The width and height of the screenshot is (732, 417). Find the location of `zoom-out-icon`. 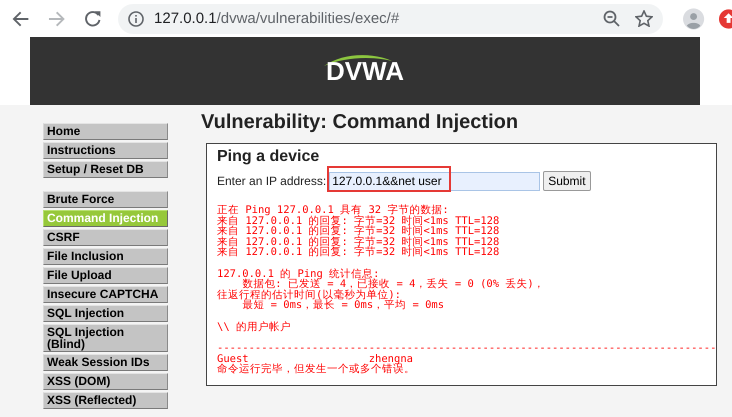

zoom-out-icon is located at coordinates (611, 18).